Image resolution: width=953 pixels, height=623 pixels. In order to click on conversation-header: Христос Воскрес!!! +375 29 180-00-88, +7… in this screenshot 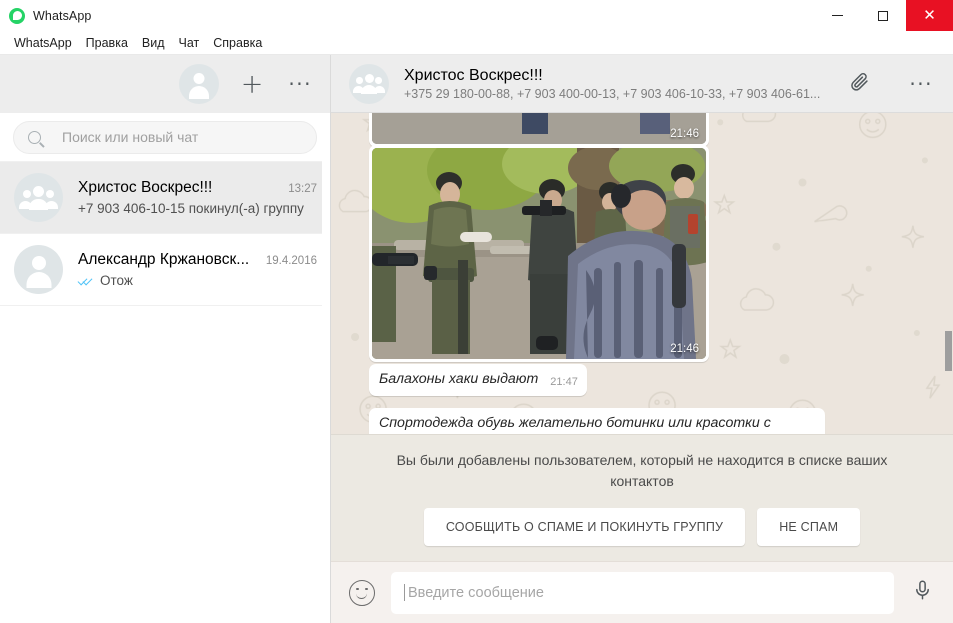, I will do `click(642, 84)`.